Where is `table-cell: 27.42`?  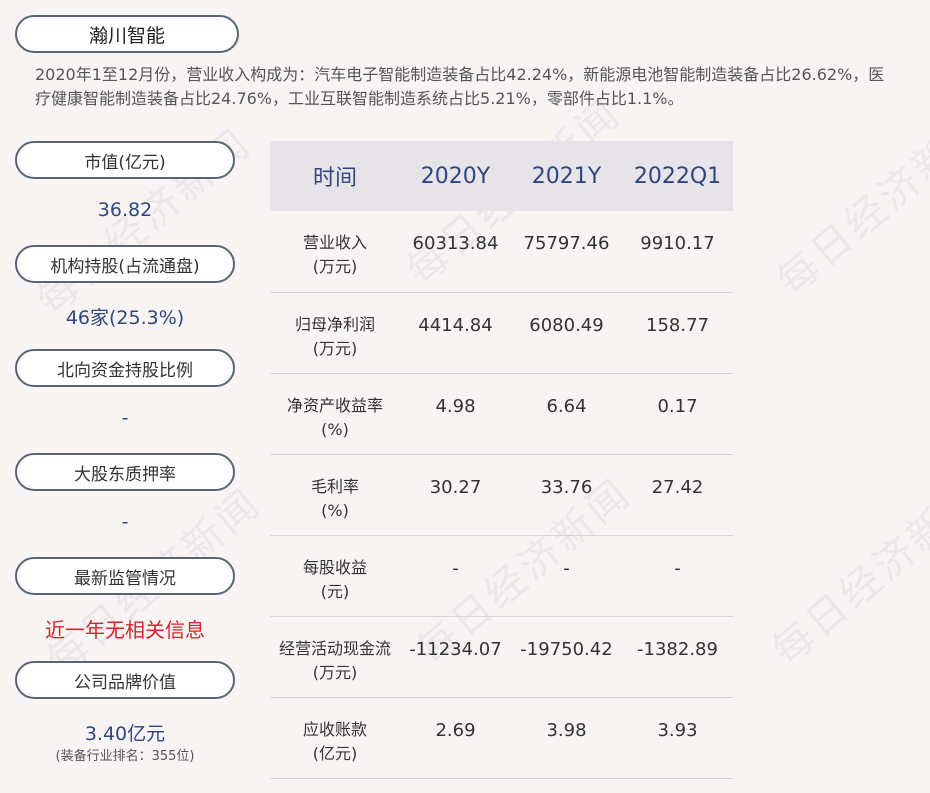 table-cell: 27.42 is located at coordinates (677, 495).